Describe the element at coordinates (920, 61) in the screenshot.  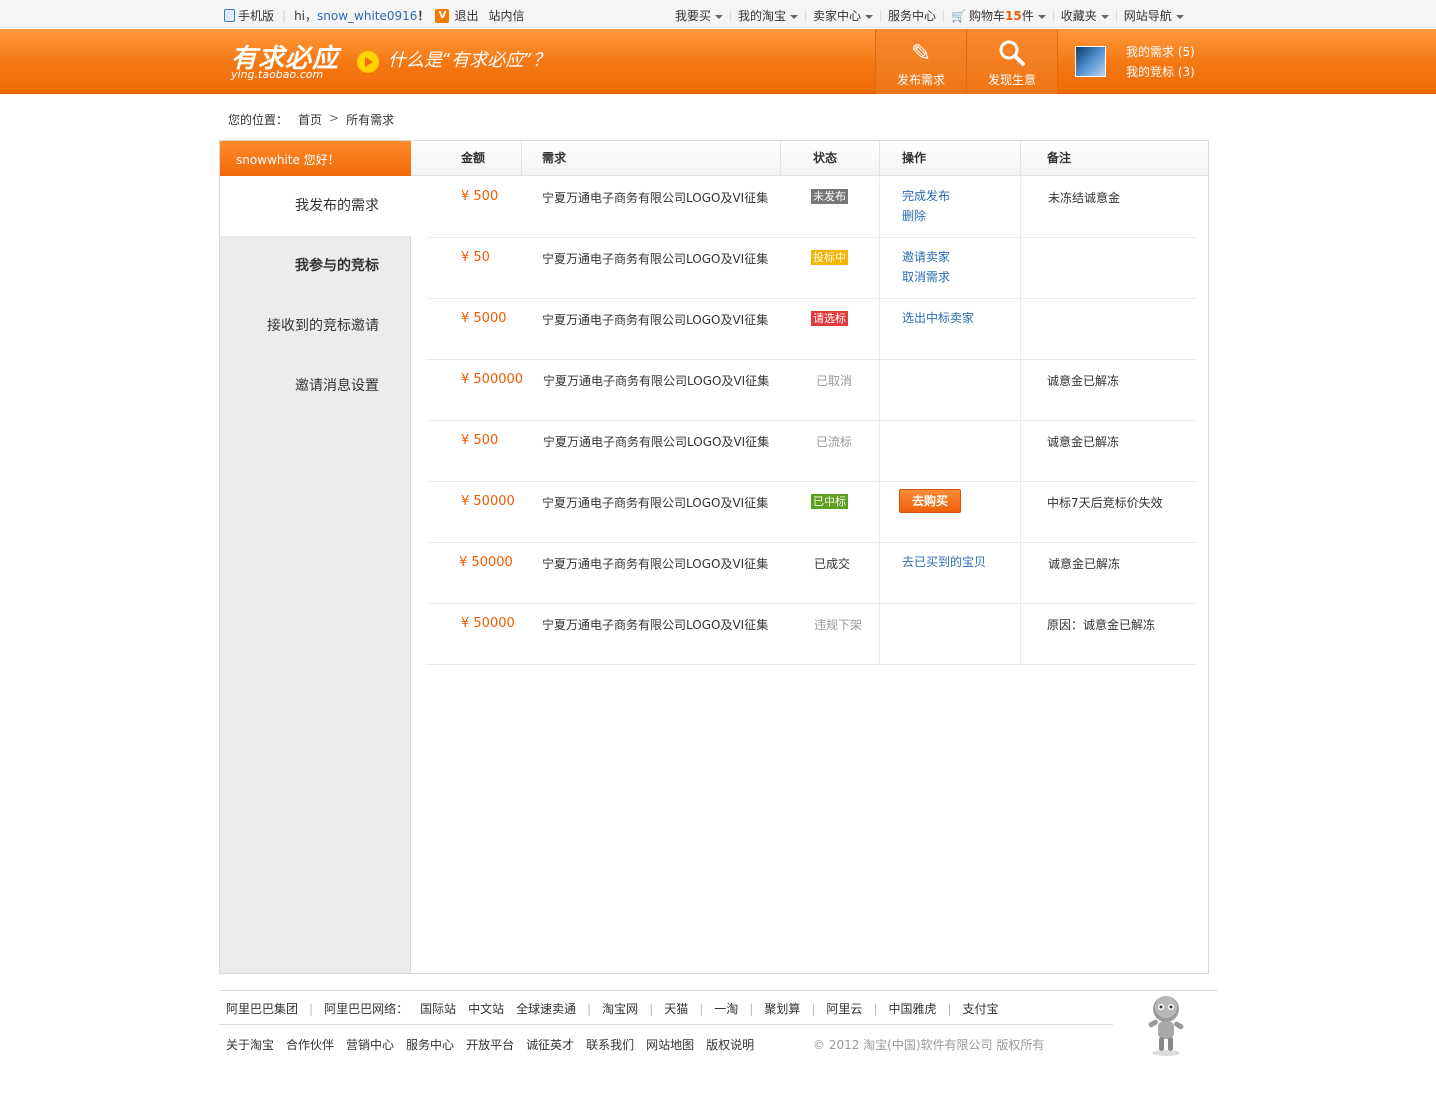
I see `post-request-button: ✎ 发布需求` at that location.